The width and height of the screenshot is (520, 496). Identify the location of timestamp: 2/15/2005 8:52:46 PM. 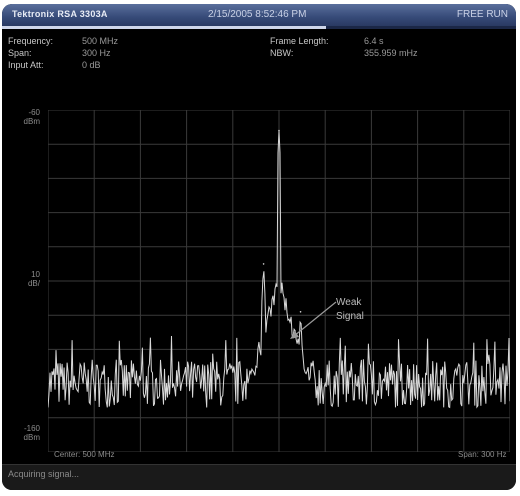
(257, 14).